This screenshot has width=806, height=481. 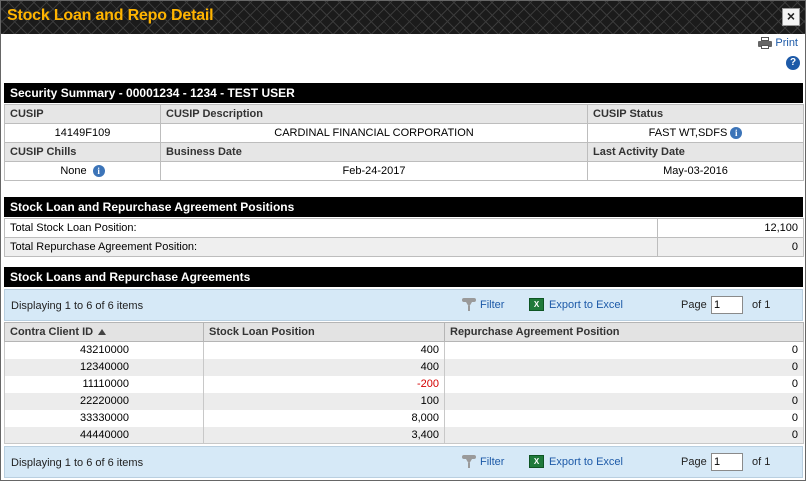 I want to click on last-activity-date-label: Last Activity Date, so click(x=695, y=152).